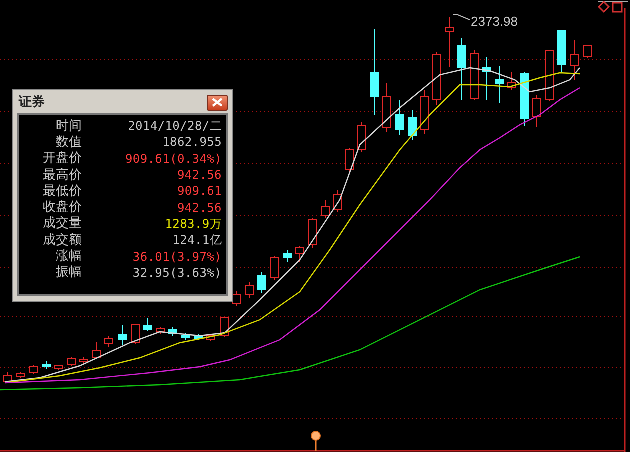  I want to click on field-label: 振幅, so click(68, 273).